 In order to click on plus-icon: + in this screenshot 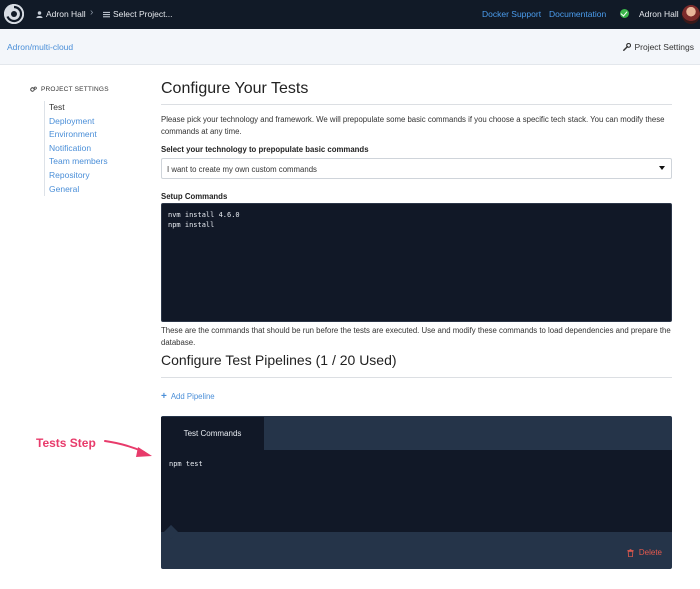, I will do `click(164, 396)`.